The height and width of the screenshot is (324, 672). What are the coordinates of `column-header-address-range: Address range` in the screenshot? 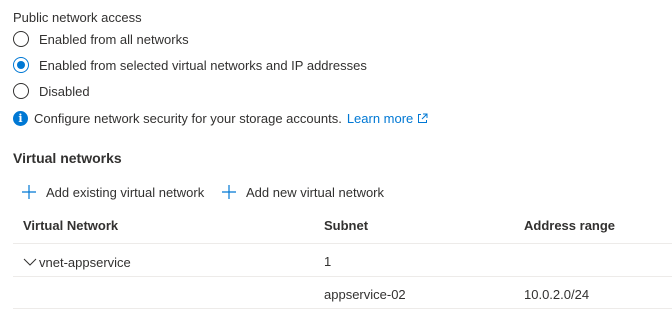 It's located at (570, 225).